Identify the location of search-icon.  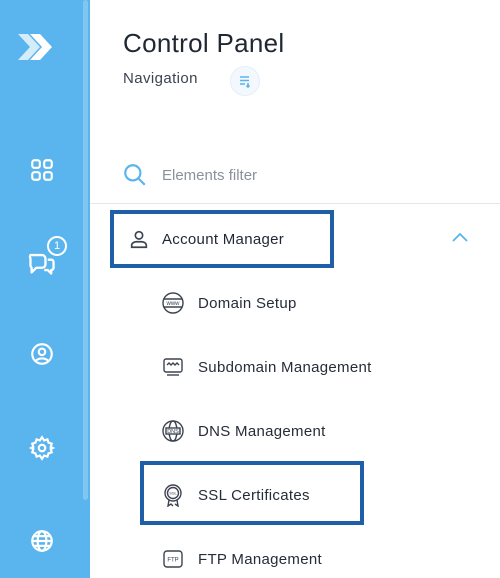
(135, 175).